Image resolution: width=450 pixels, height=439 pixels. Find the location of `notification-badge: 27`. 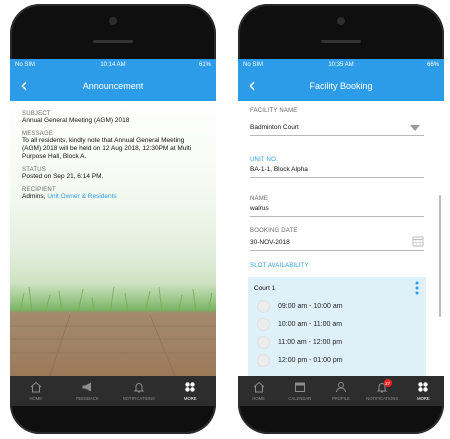

notification-badge: 27 is located at coordinates (387, 383).